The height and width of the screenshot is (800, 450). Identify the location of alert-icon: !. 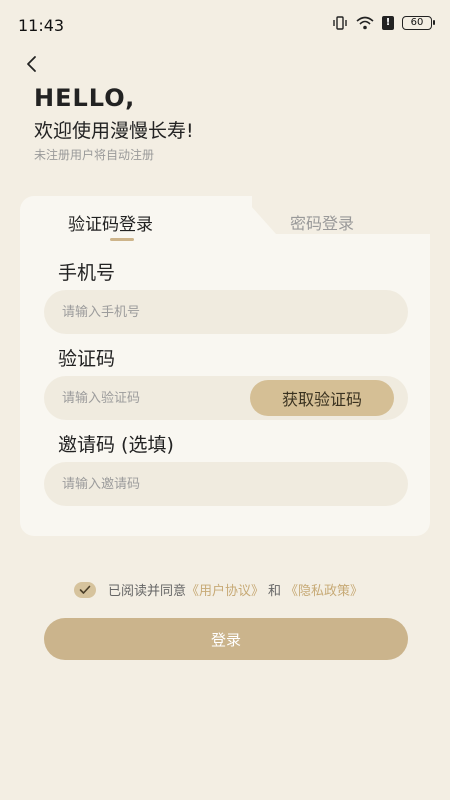
(388, 23).